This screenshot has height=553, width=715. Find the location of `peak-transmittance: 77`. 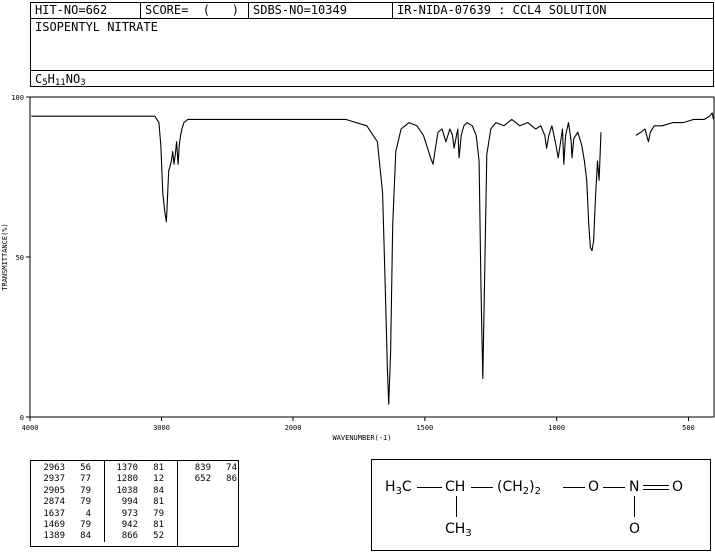

peak-transmittance: 77 is located at coordinates (85, 479).